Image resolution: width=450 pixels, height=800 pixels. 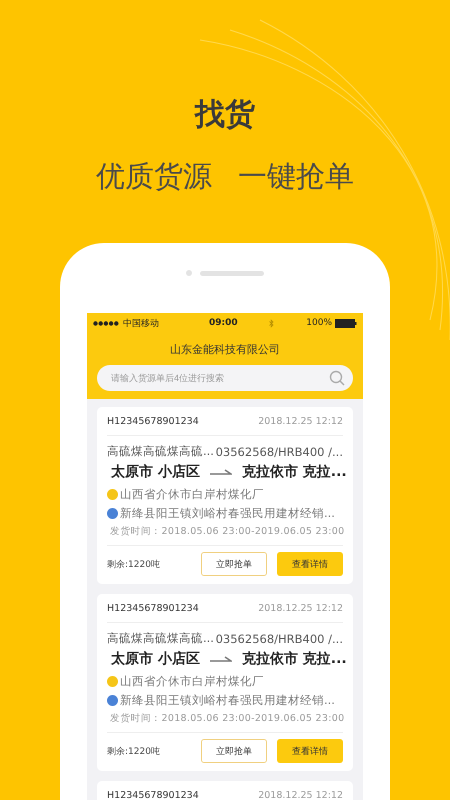 I want to click on page-title: 找货, so click(x=225, y=115).